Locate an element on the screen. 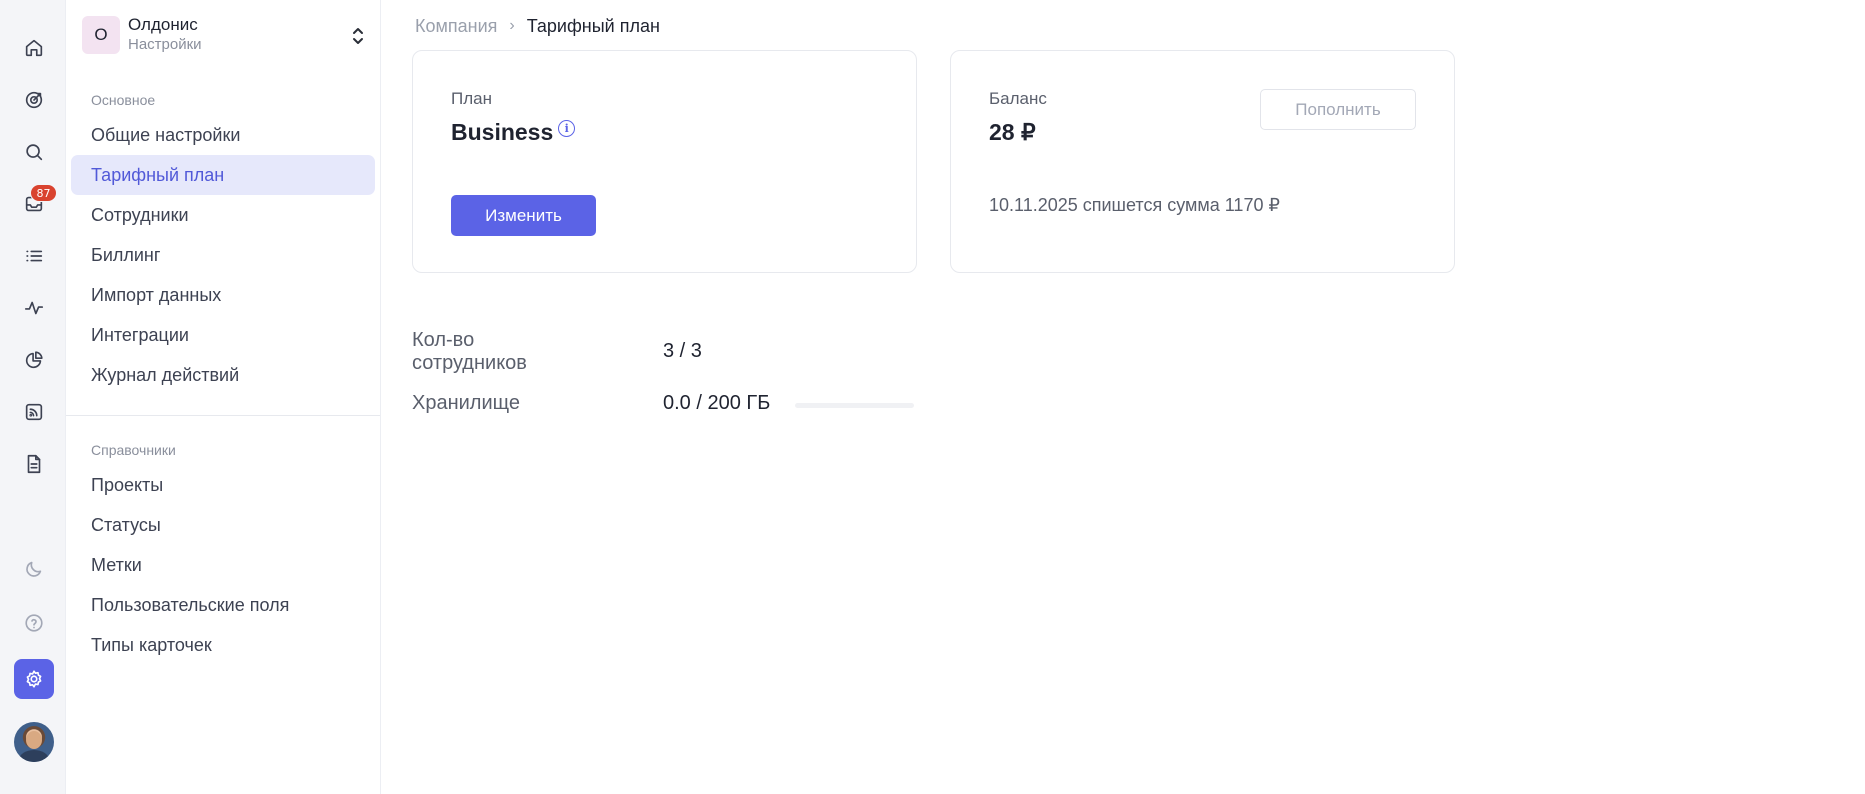 This screenshot has height=794, width=1865. storage-value: 0.0 / 200 ГБ is located at coordinates (717, 403).